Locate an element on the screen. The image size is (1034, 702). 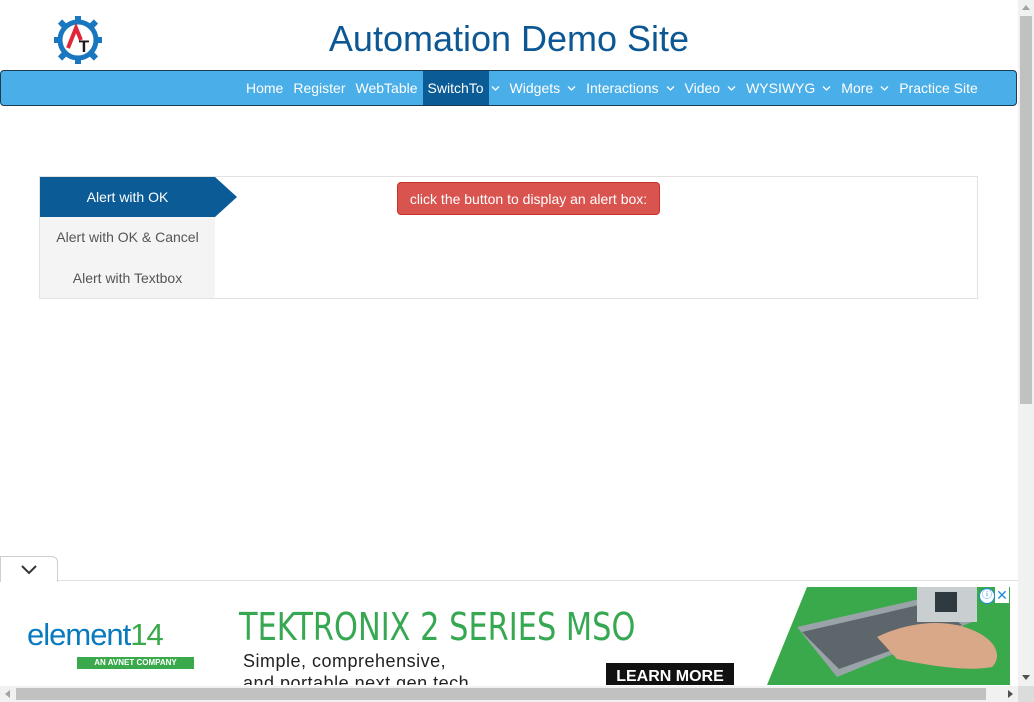
nav-item-video: Video is located at coordinates (703, 88).